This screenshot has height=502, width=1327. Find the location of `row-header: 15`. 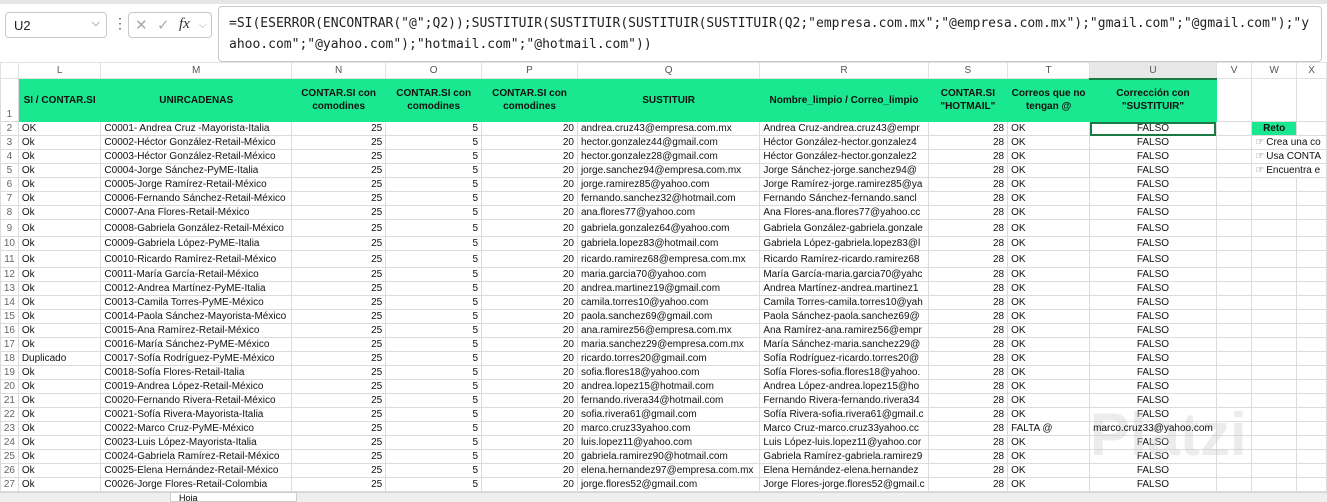

row-header: 15 is located at coordinates (9, 316).